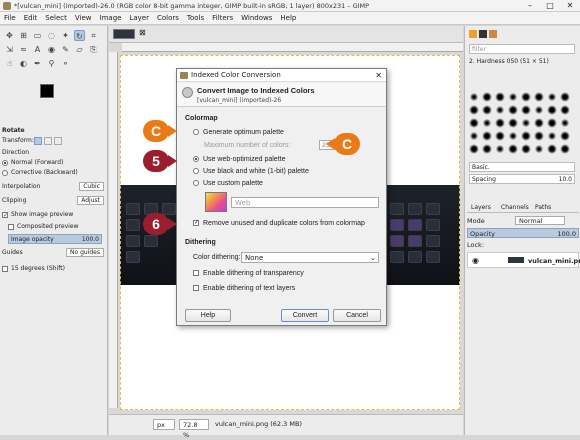 The width and height of the screenshot is (580, 440). I want to click on rotate-tool-icon: ↻, so click(79, 35).